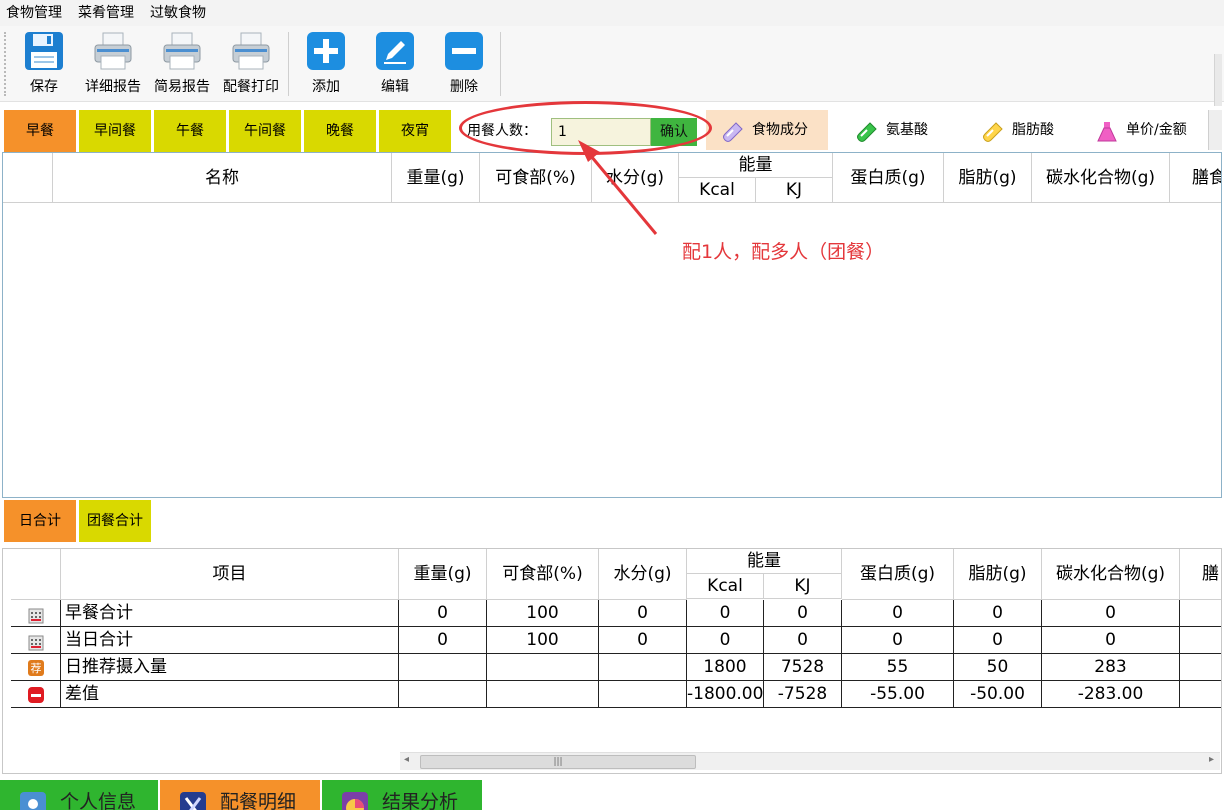 The height and width of the screenshot is (810, 1224). What do you see at coordinates (1111, 667) in the screenshot?
I see `carb-cell: 283` at bounding box center [1111, 667].